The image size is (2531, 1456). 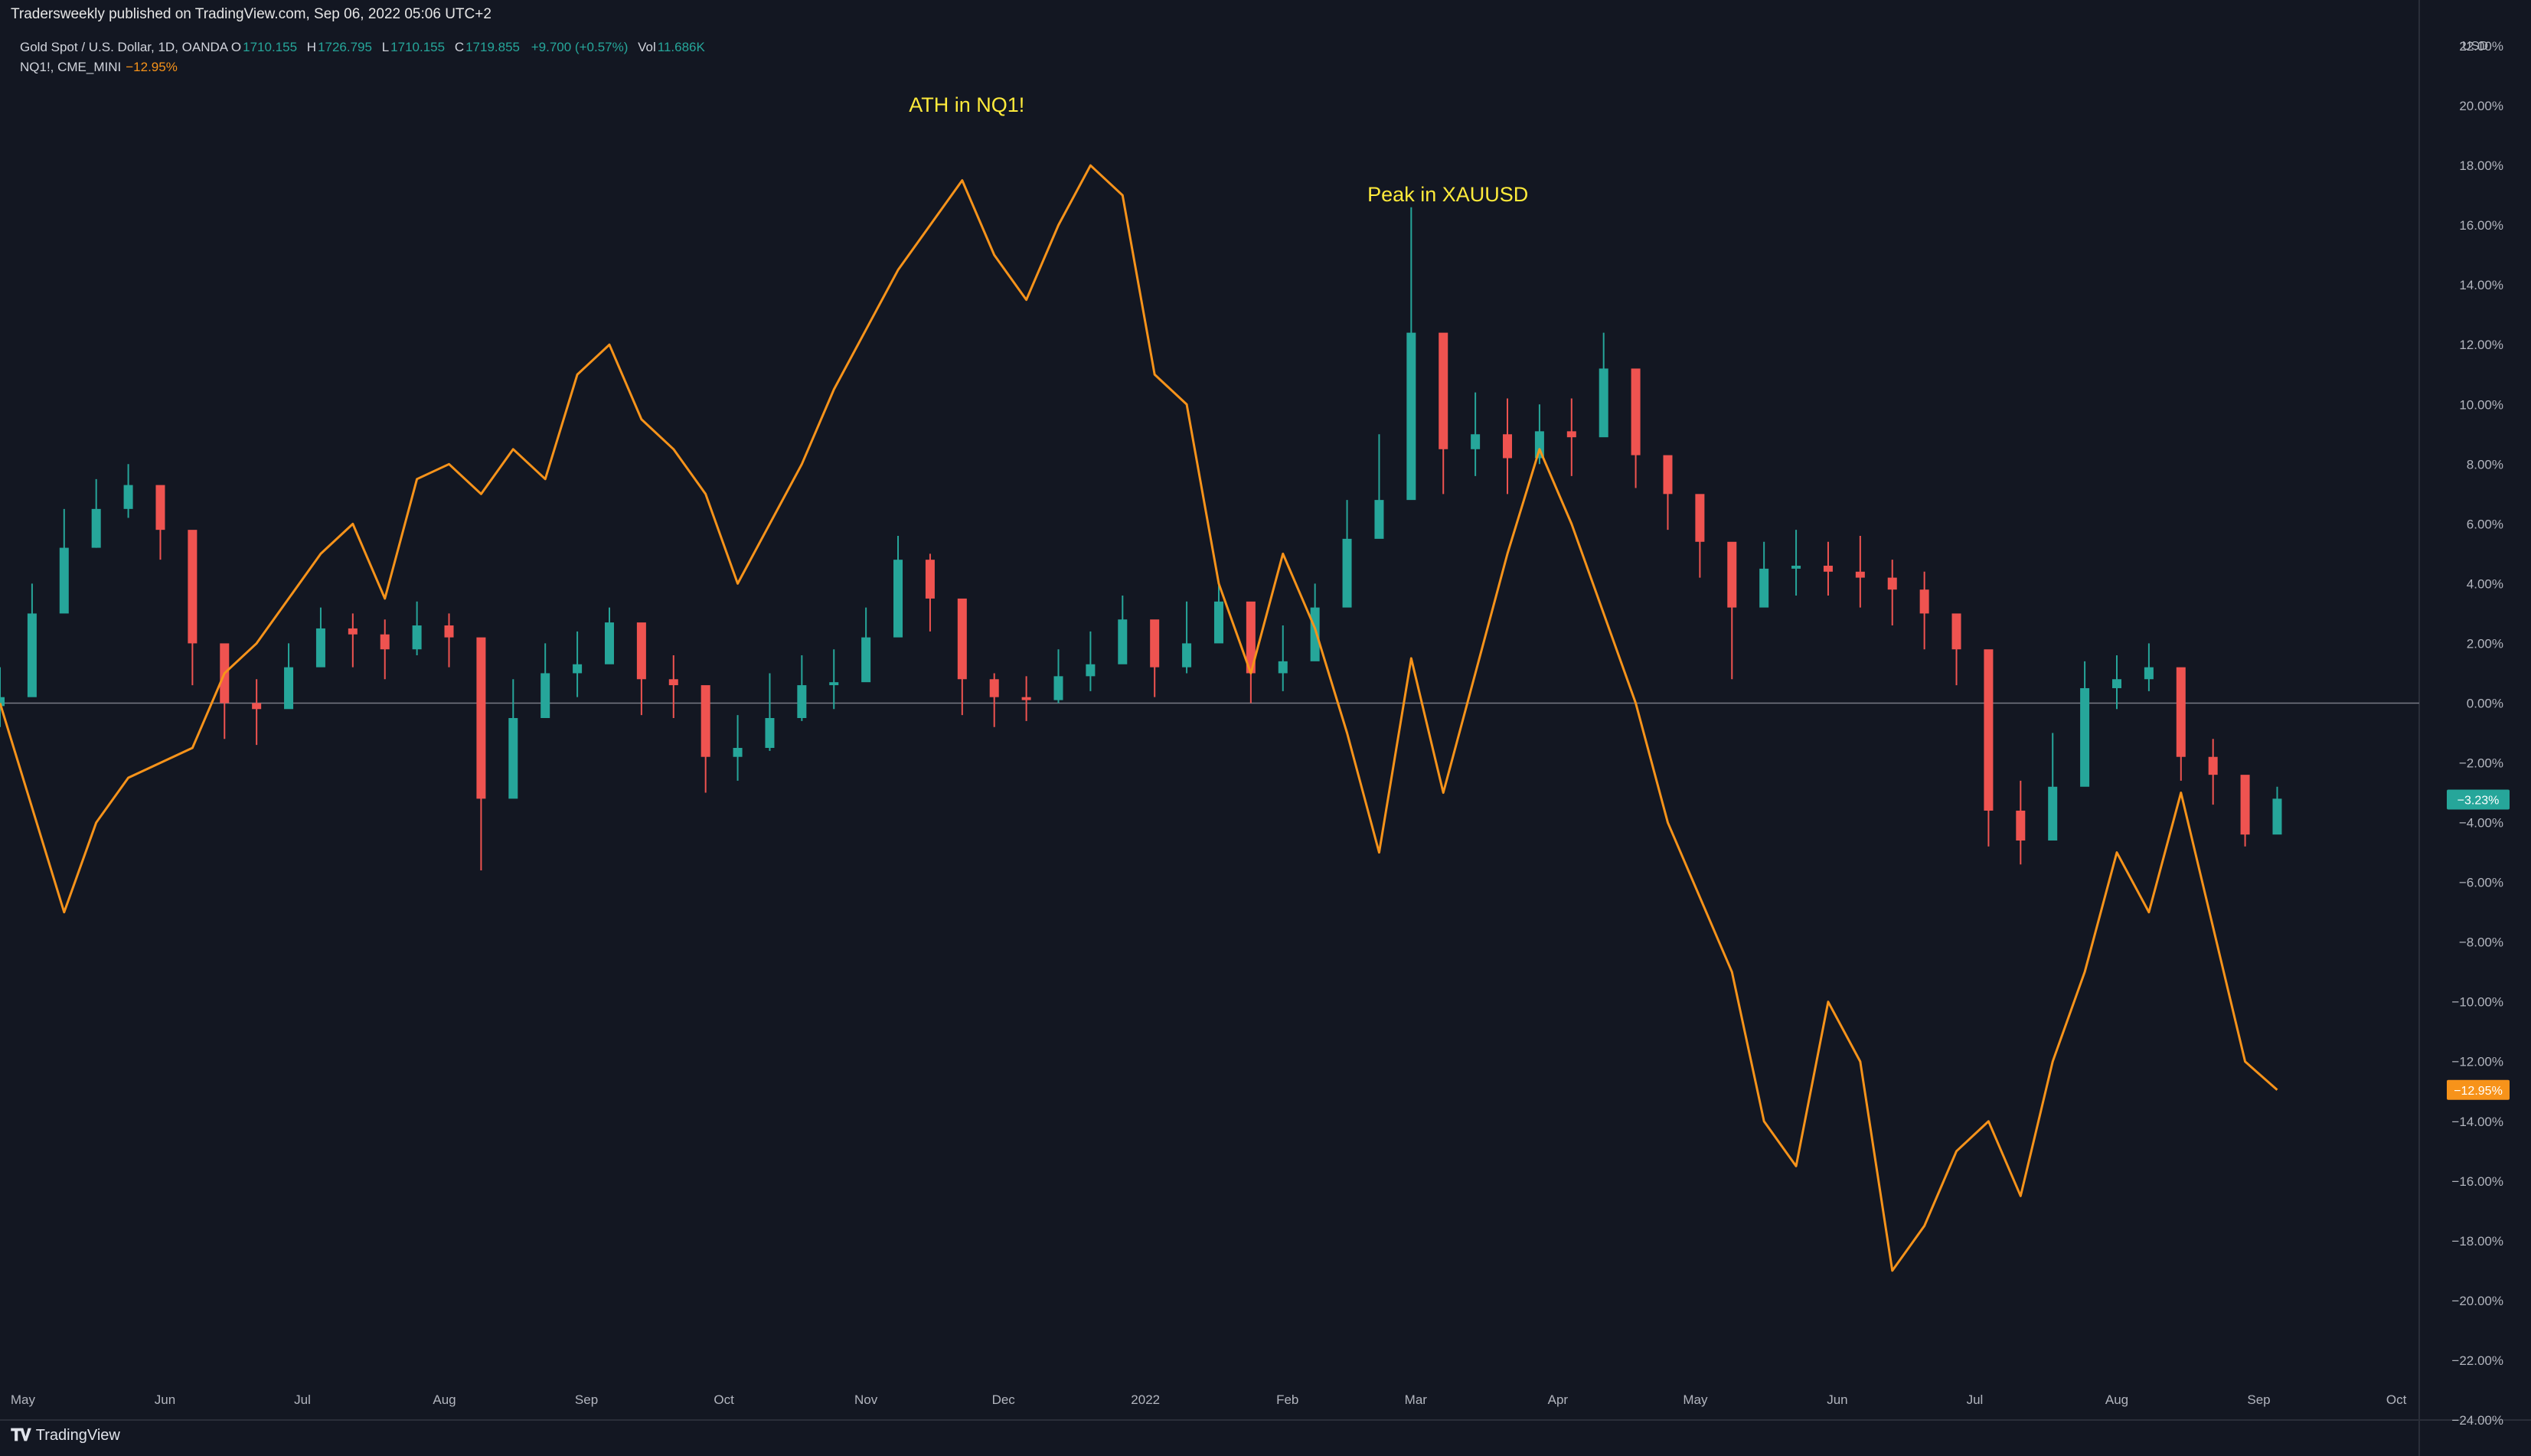 What do you see at coordinates (1287, 1399) in the screenshot?
I see `x-tick-label: Feb` at bounding box center [1287, 1399].